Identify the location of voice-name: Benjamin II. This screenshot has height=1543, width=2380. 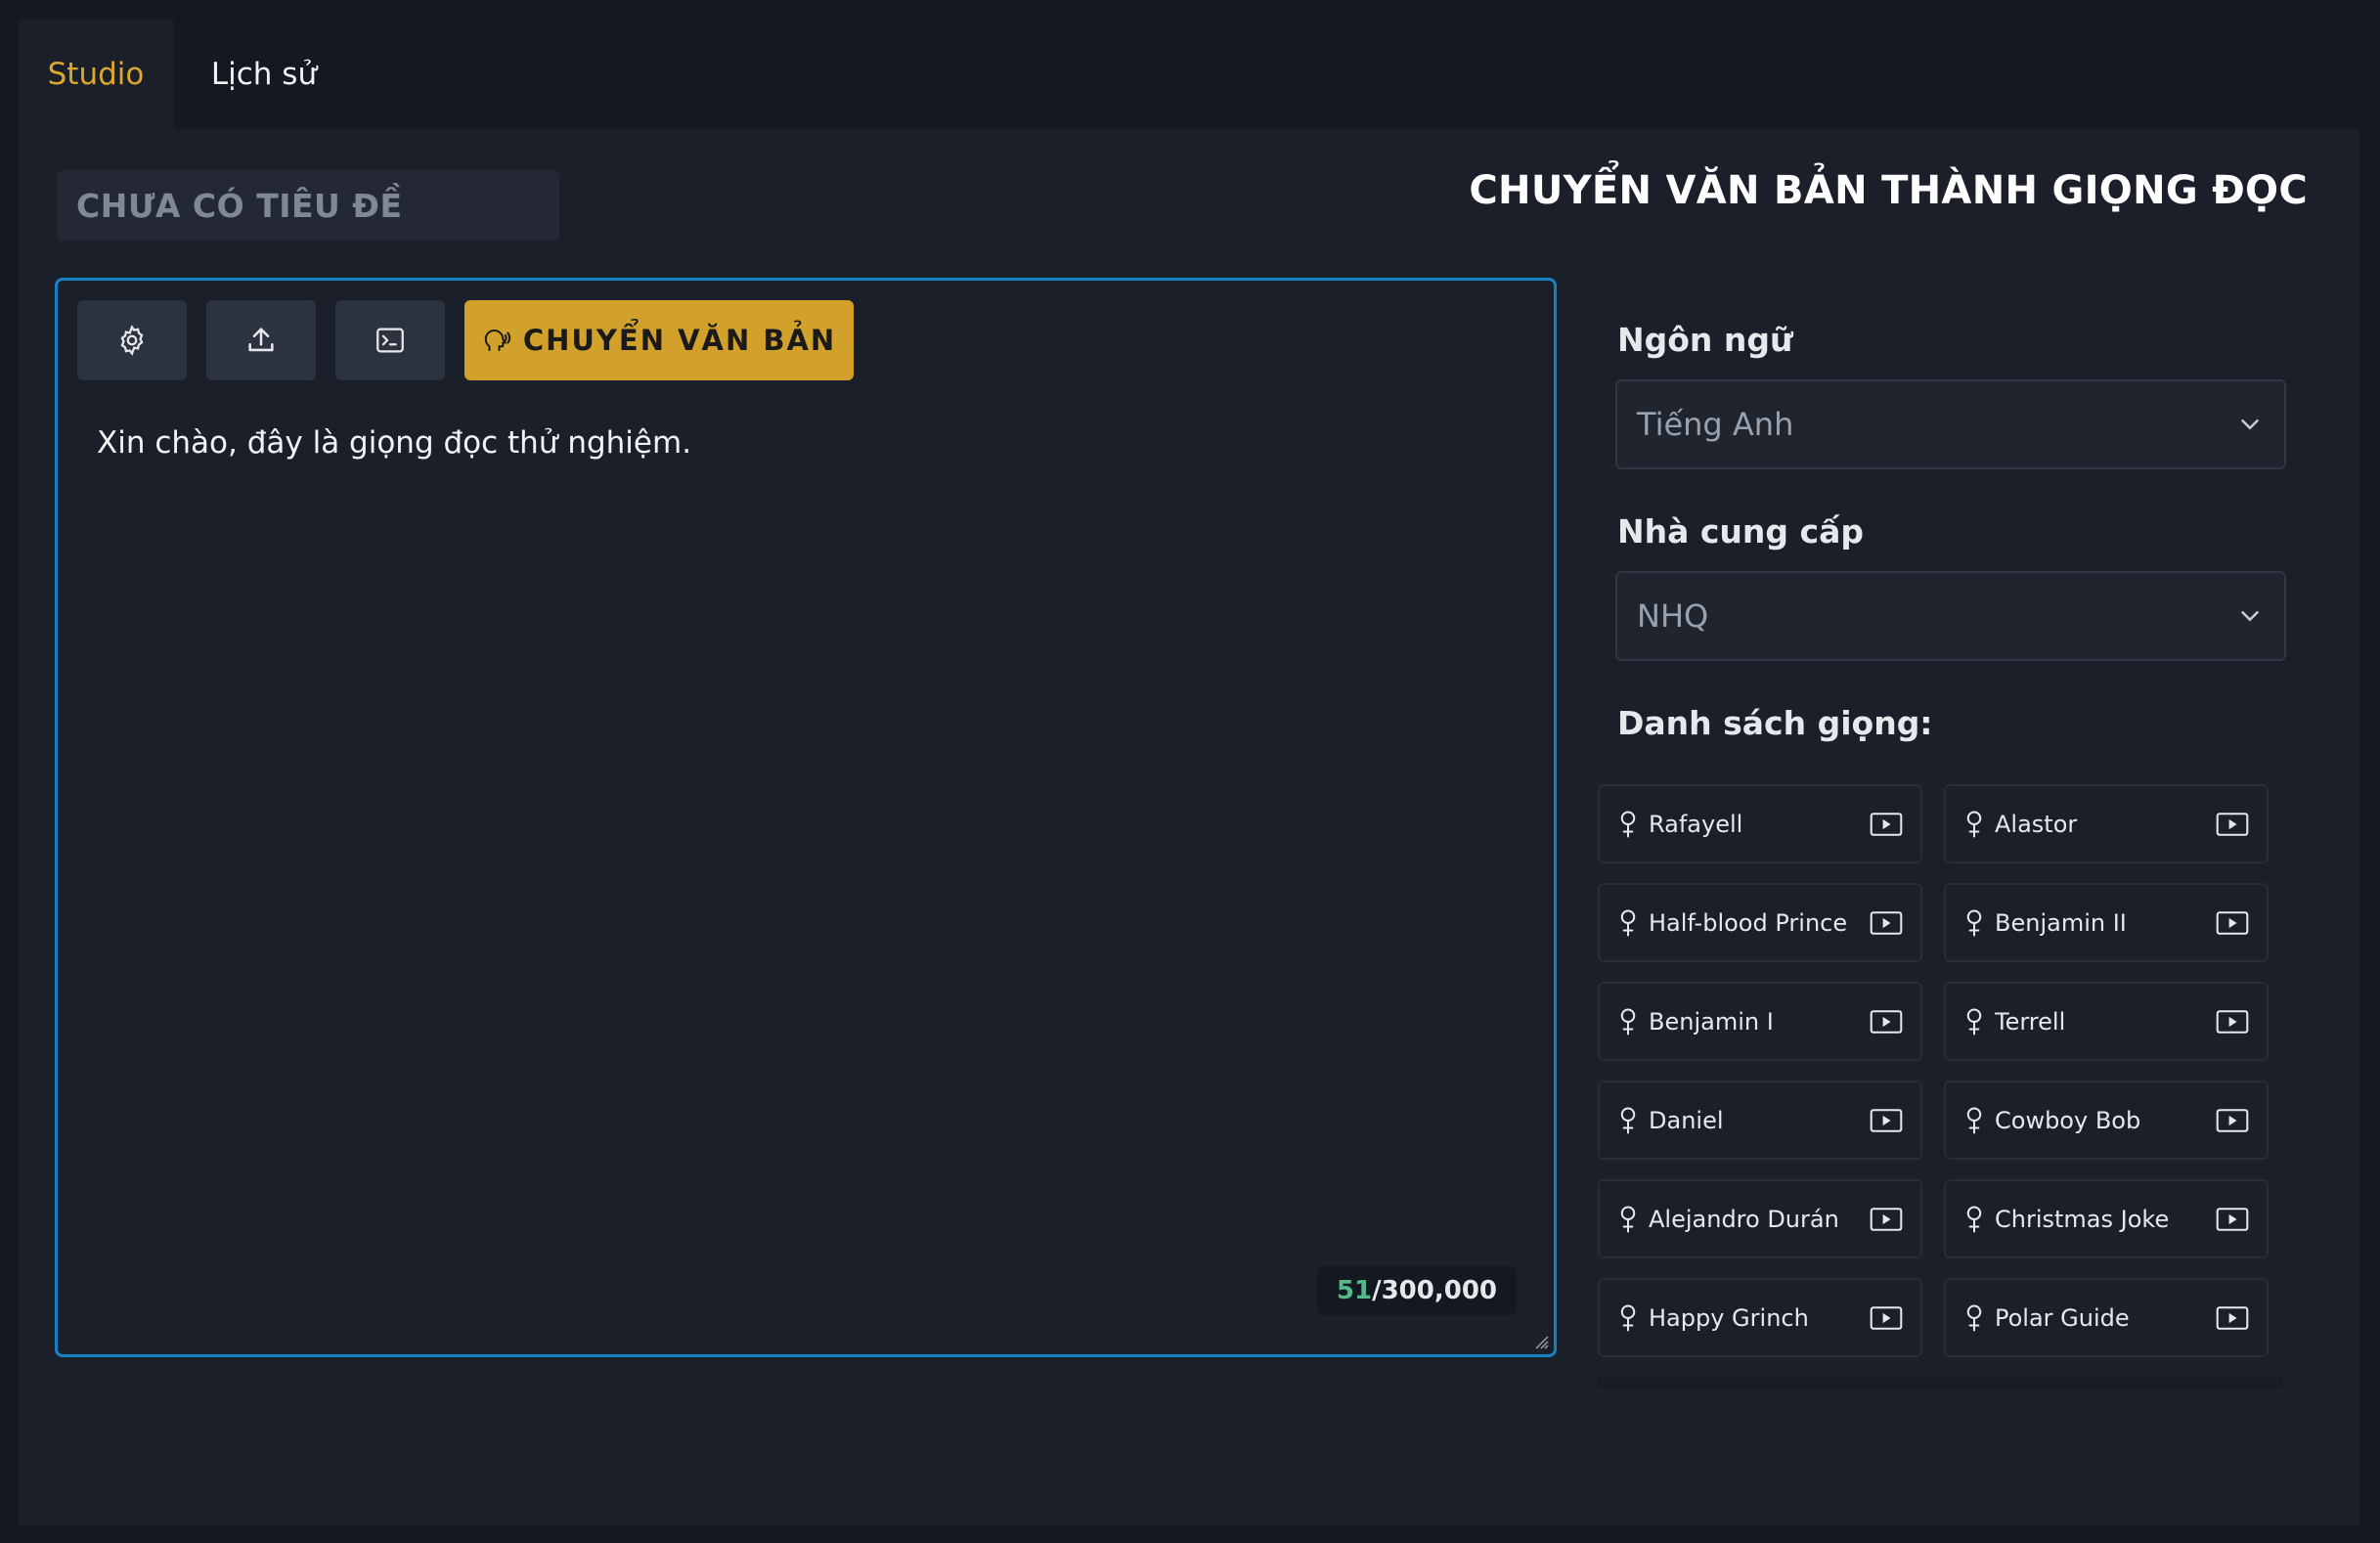
(2061, 922).